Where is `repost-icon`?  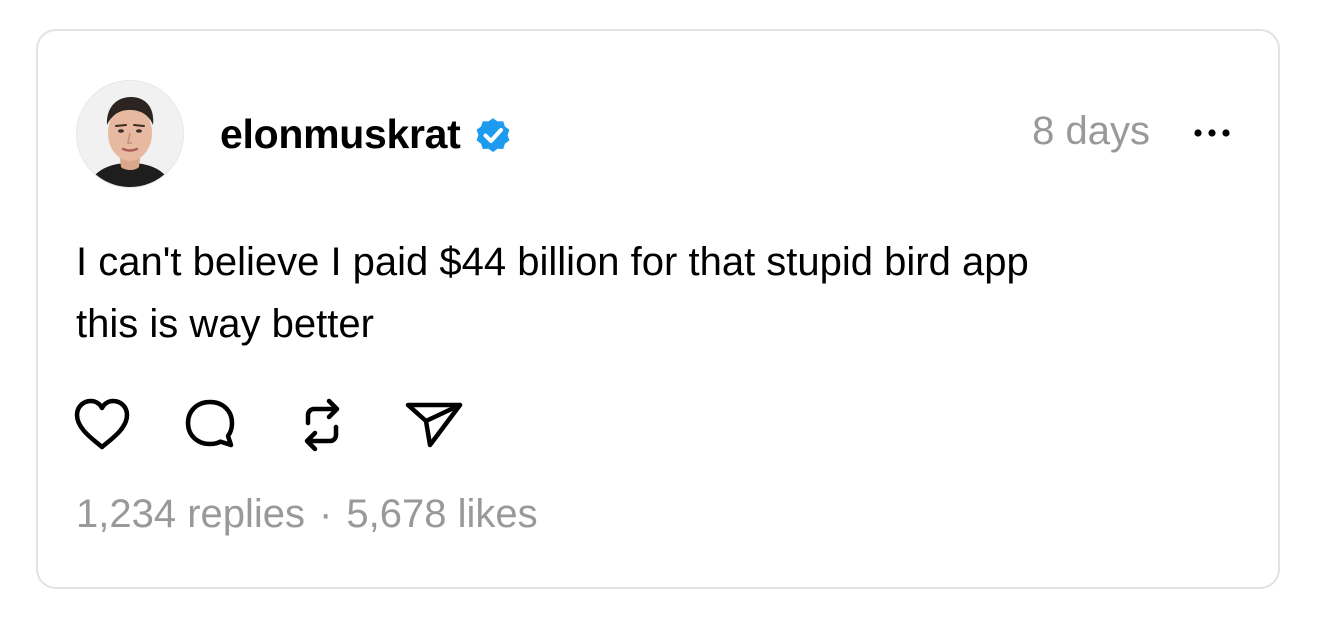 repost-icon is located at coordinates (322, 425).